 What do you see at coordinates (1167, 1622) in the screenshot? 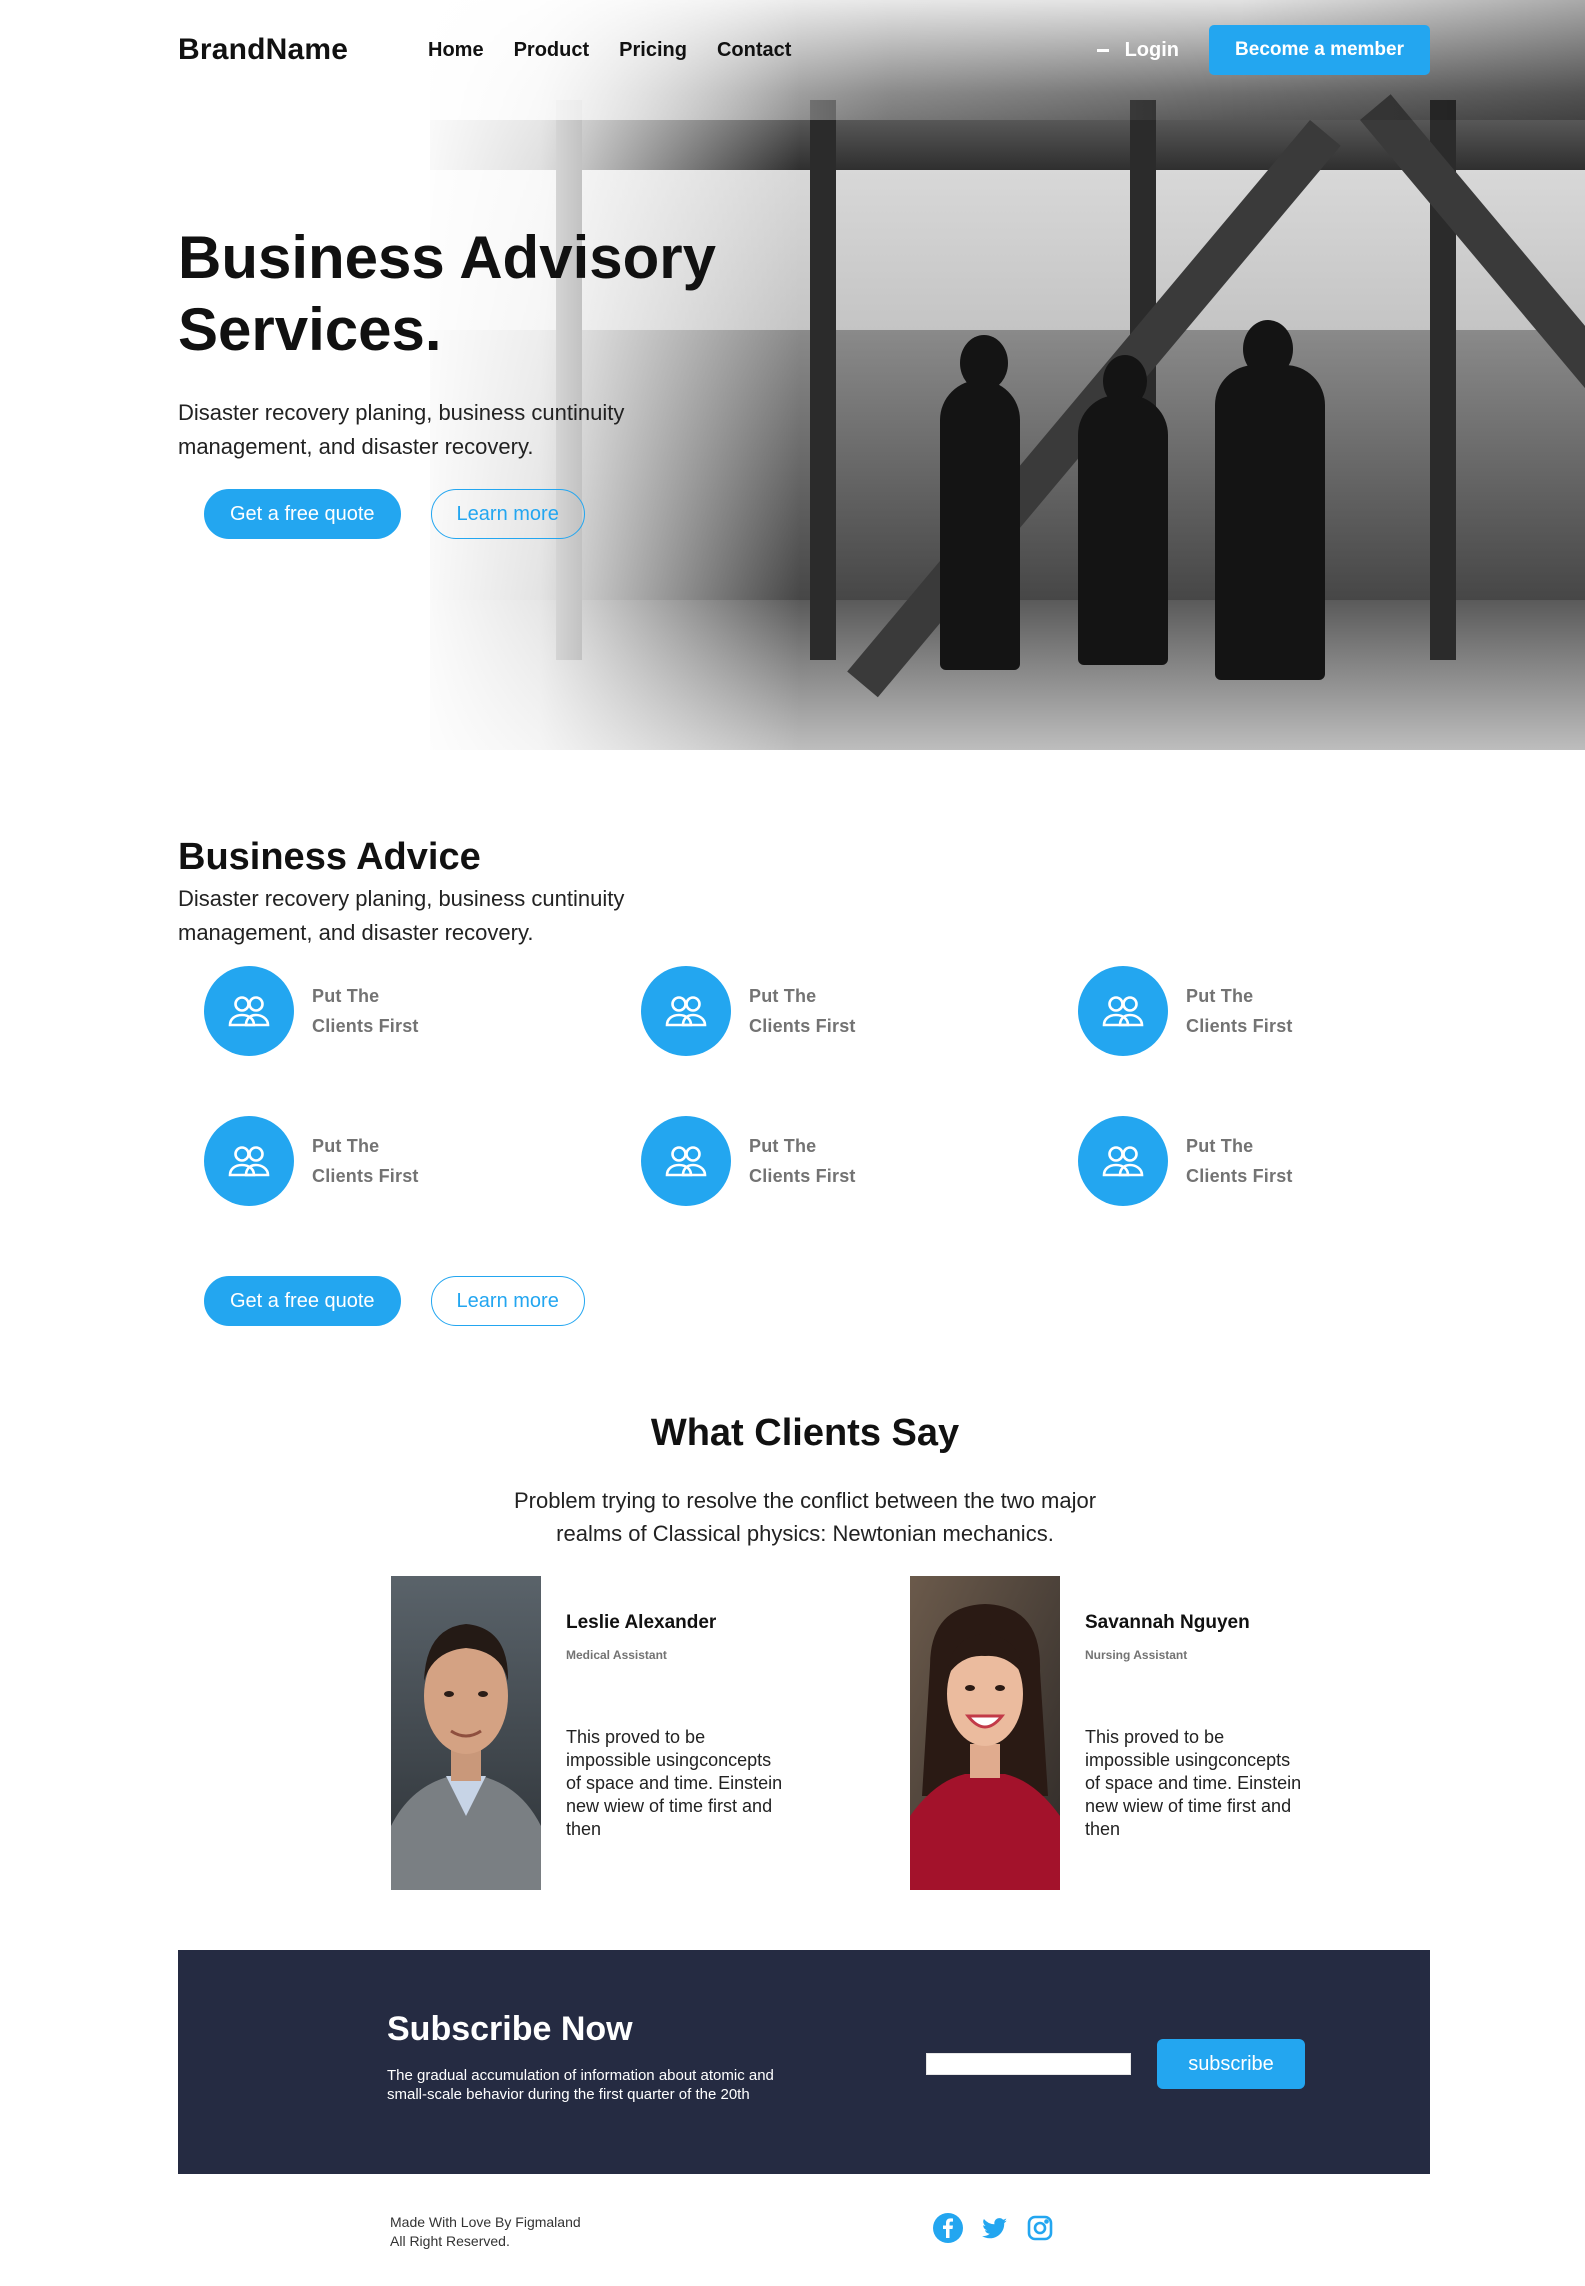
I see `testimonial-name: Savannah Nguyen` at bounding box center [1167, 1622].